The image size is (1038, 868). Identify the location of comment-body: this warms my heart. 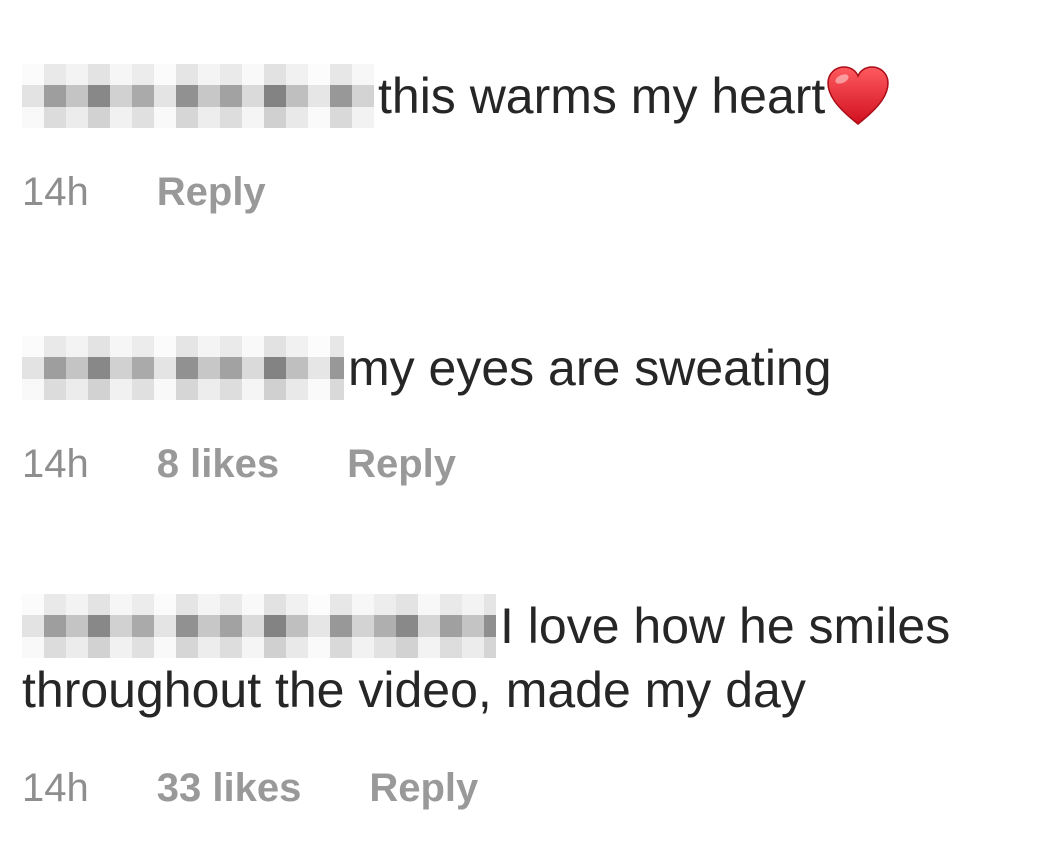
(522, 96).